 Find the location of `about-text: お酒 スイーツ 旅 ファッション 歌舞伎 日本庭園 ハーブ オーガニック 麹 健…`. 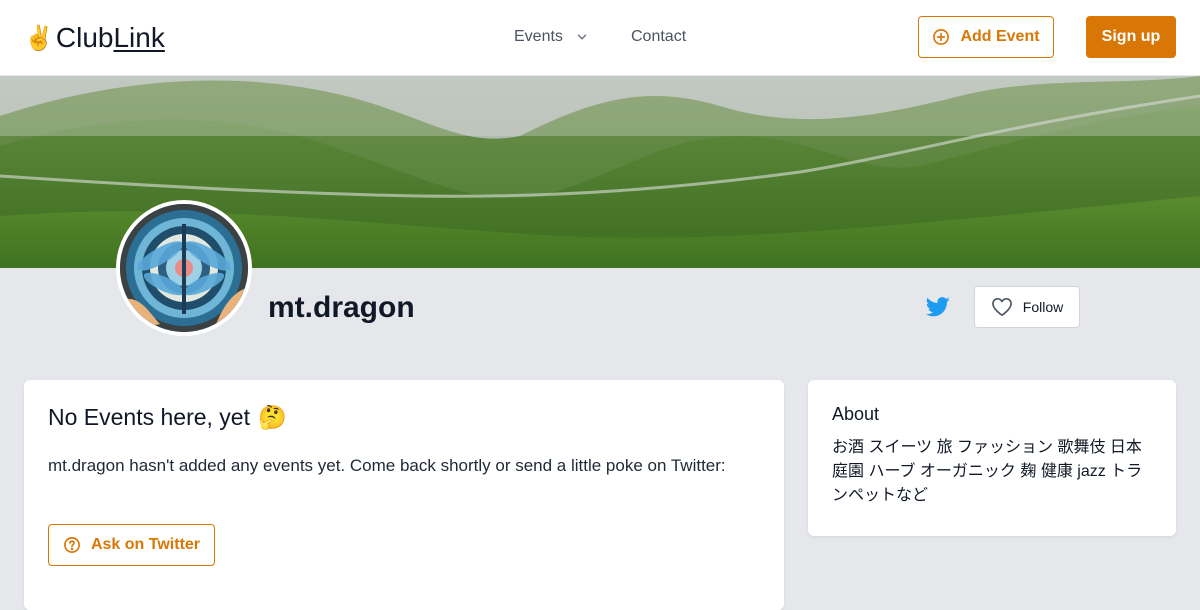

about-text: お酒 スイーツ 旅 ファッション 歌舞伎 日本庭園 ハーブ オーガニック 麹 健… is located at coordinates (987, 471).